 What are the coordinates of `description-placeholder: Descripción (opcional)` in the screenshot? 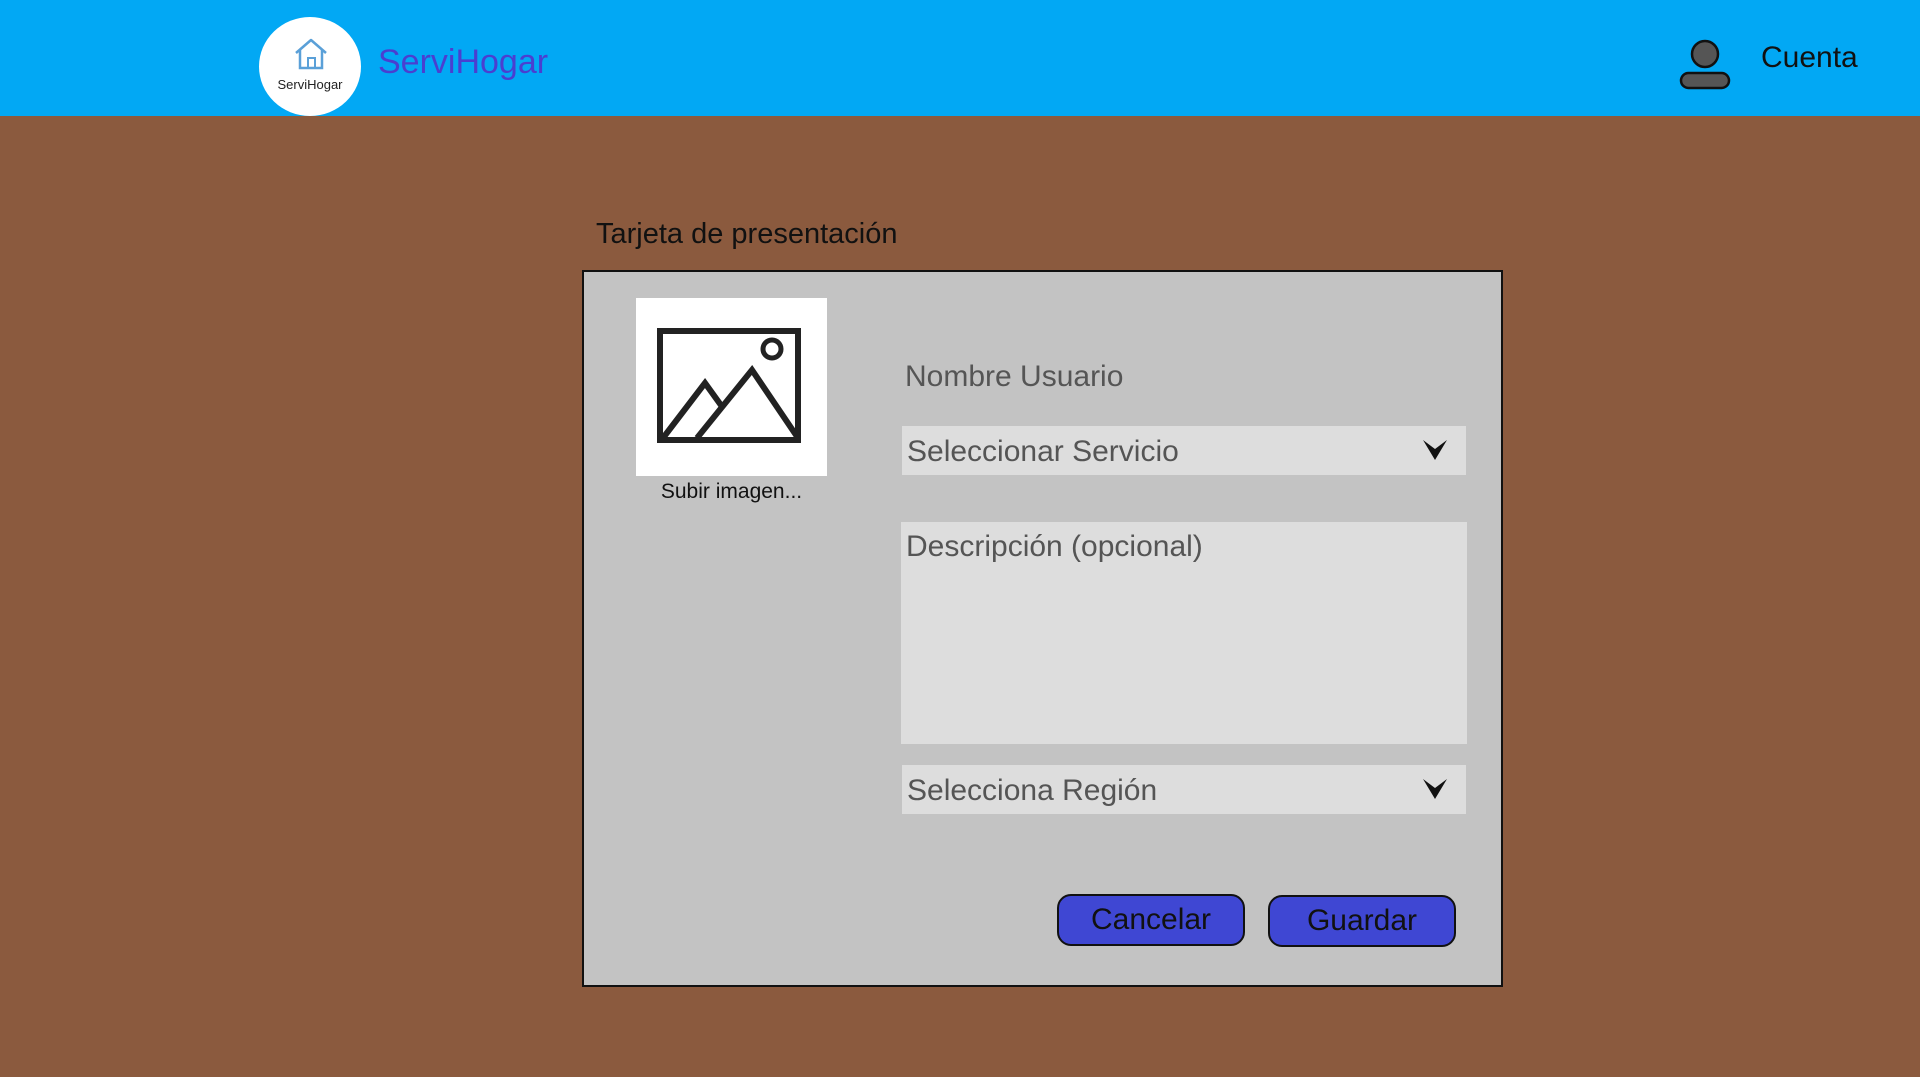 It's located at (1054, 546).